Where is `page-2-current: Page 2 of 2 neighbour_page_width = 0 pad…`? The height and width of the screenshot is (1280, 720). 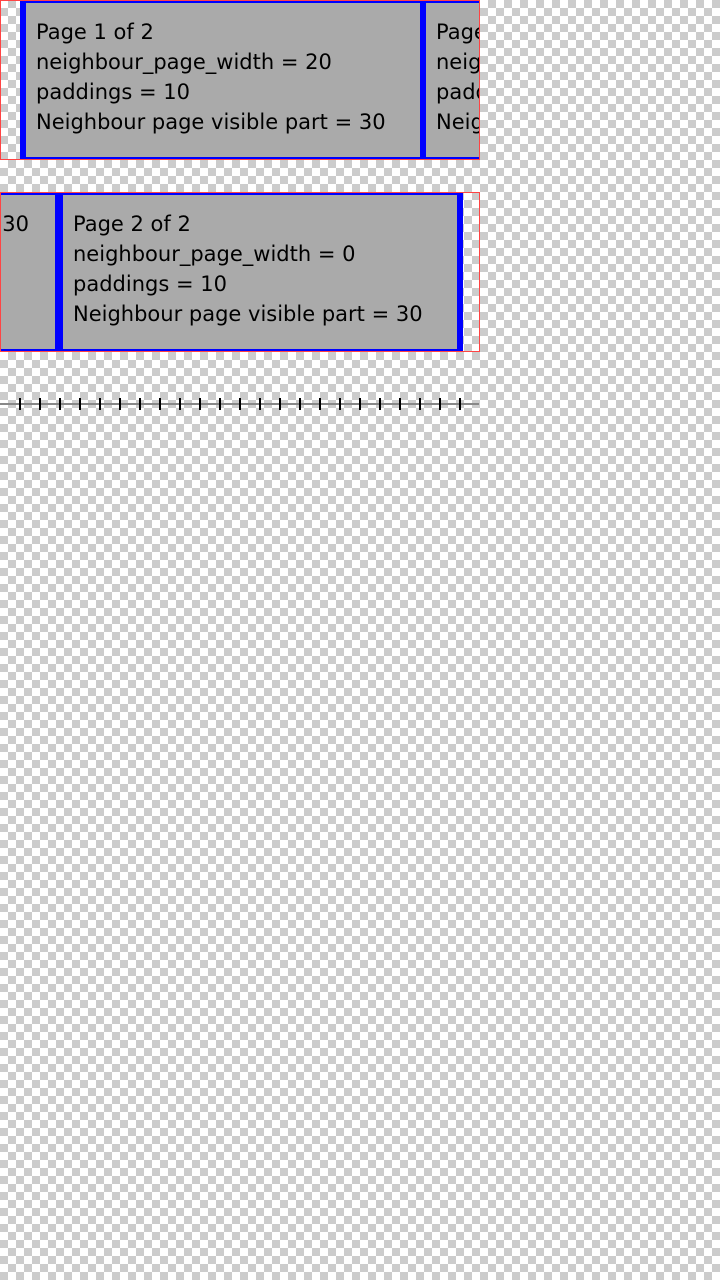 page-2-current: Page 2 of 2 neighbour_page_width = 0 pad… is located at coordinates (260, 272).